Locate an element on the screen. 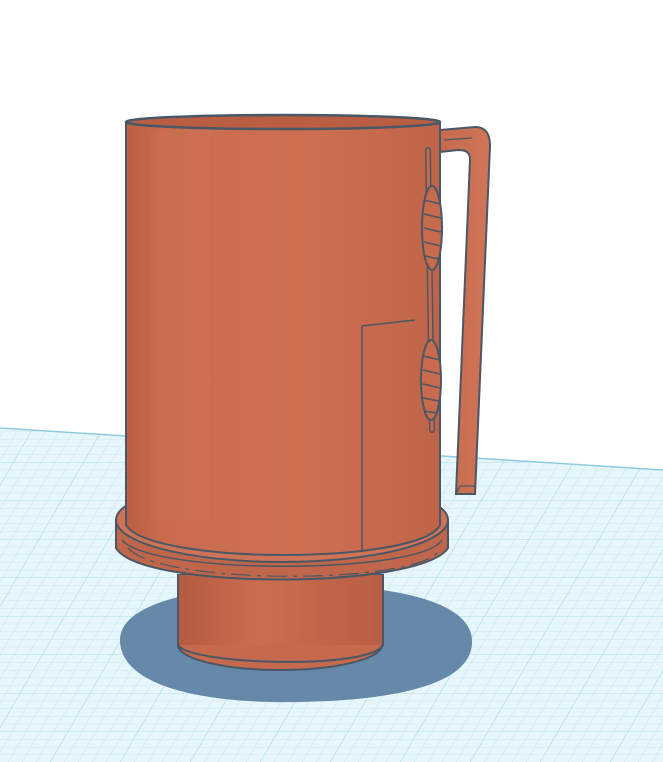  cup-handle is located at coordinates (465, 310).